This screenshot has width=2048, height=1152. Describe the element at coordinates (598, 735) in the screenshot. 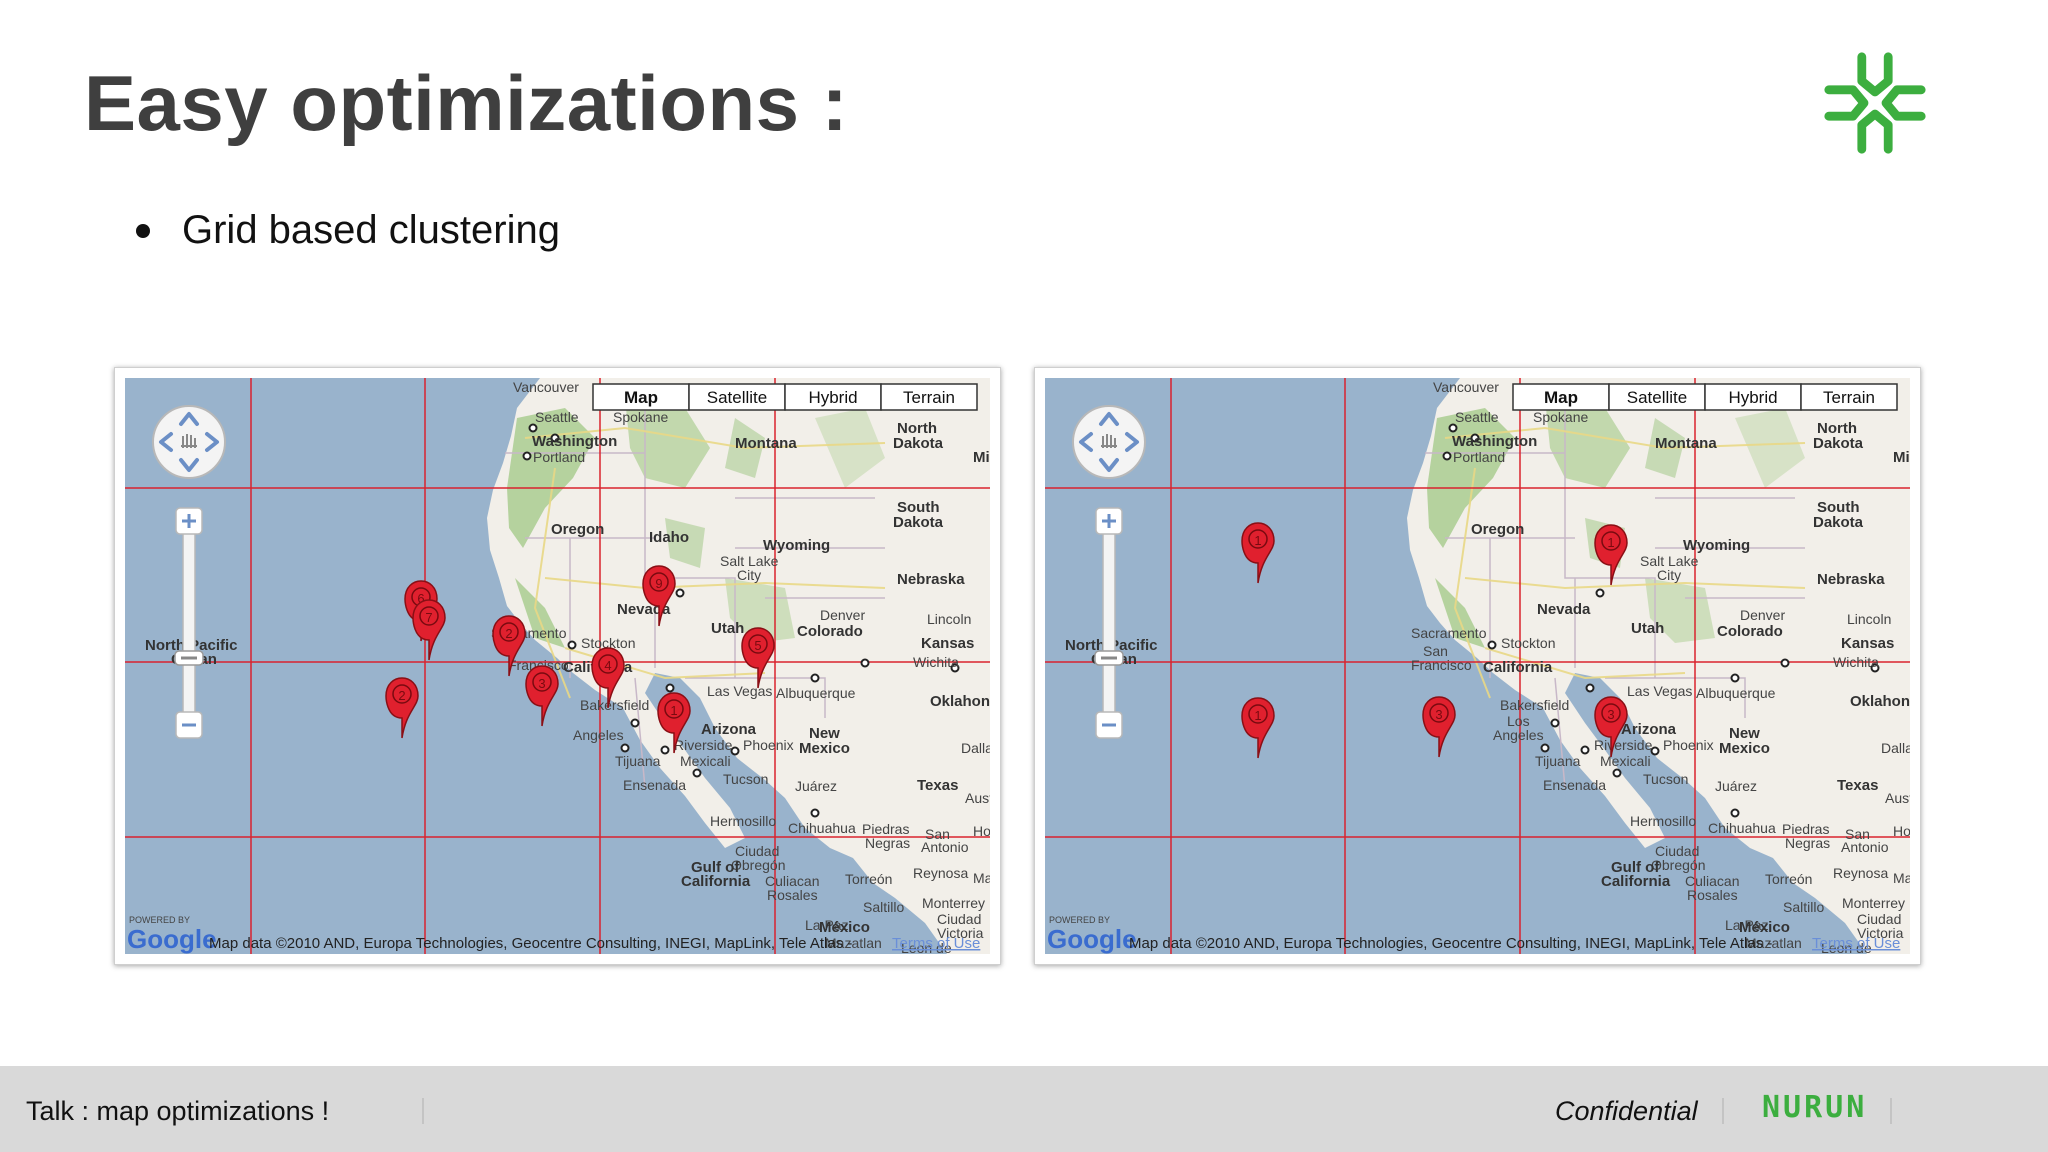

I see `map-label: Angeles` at that location.